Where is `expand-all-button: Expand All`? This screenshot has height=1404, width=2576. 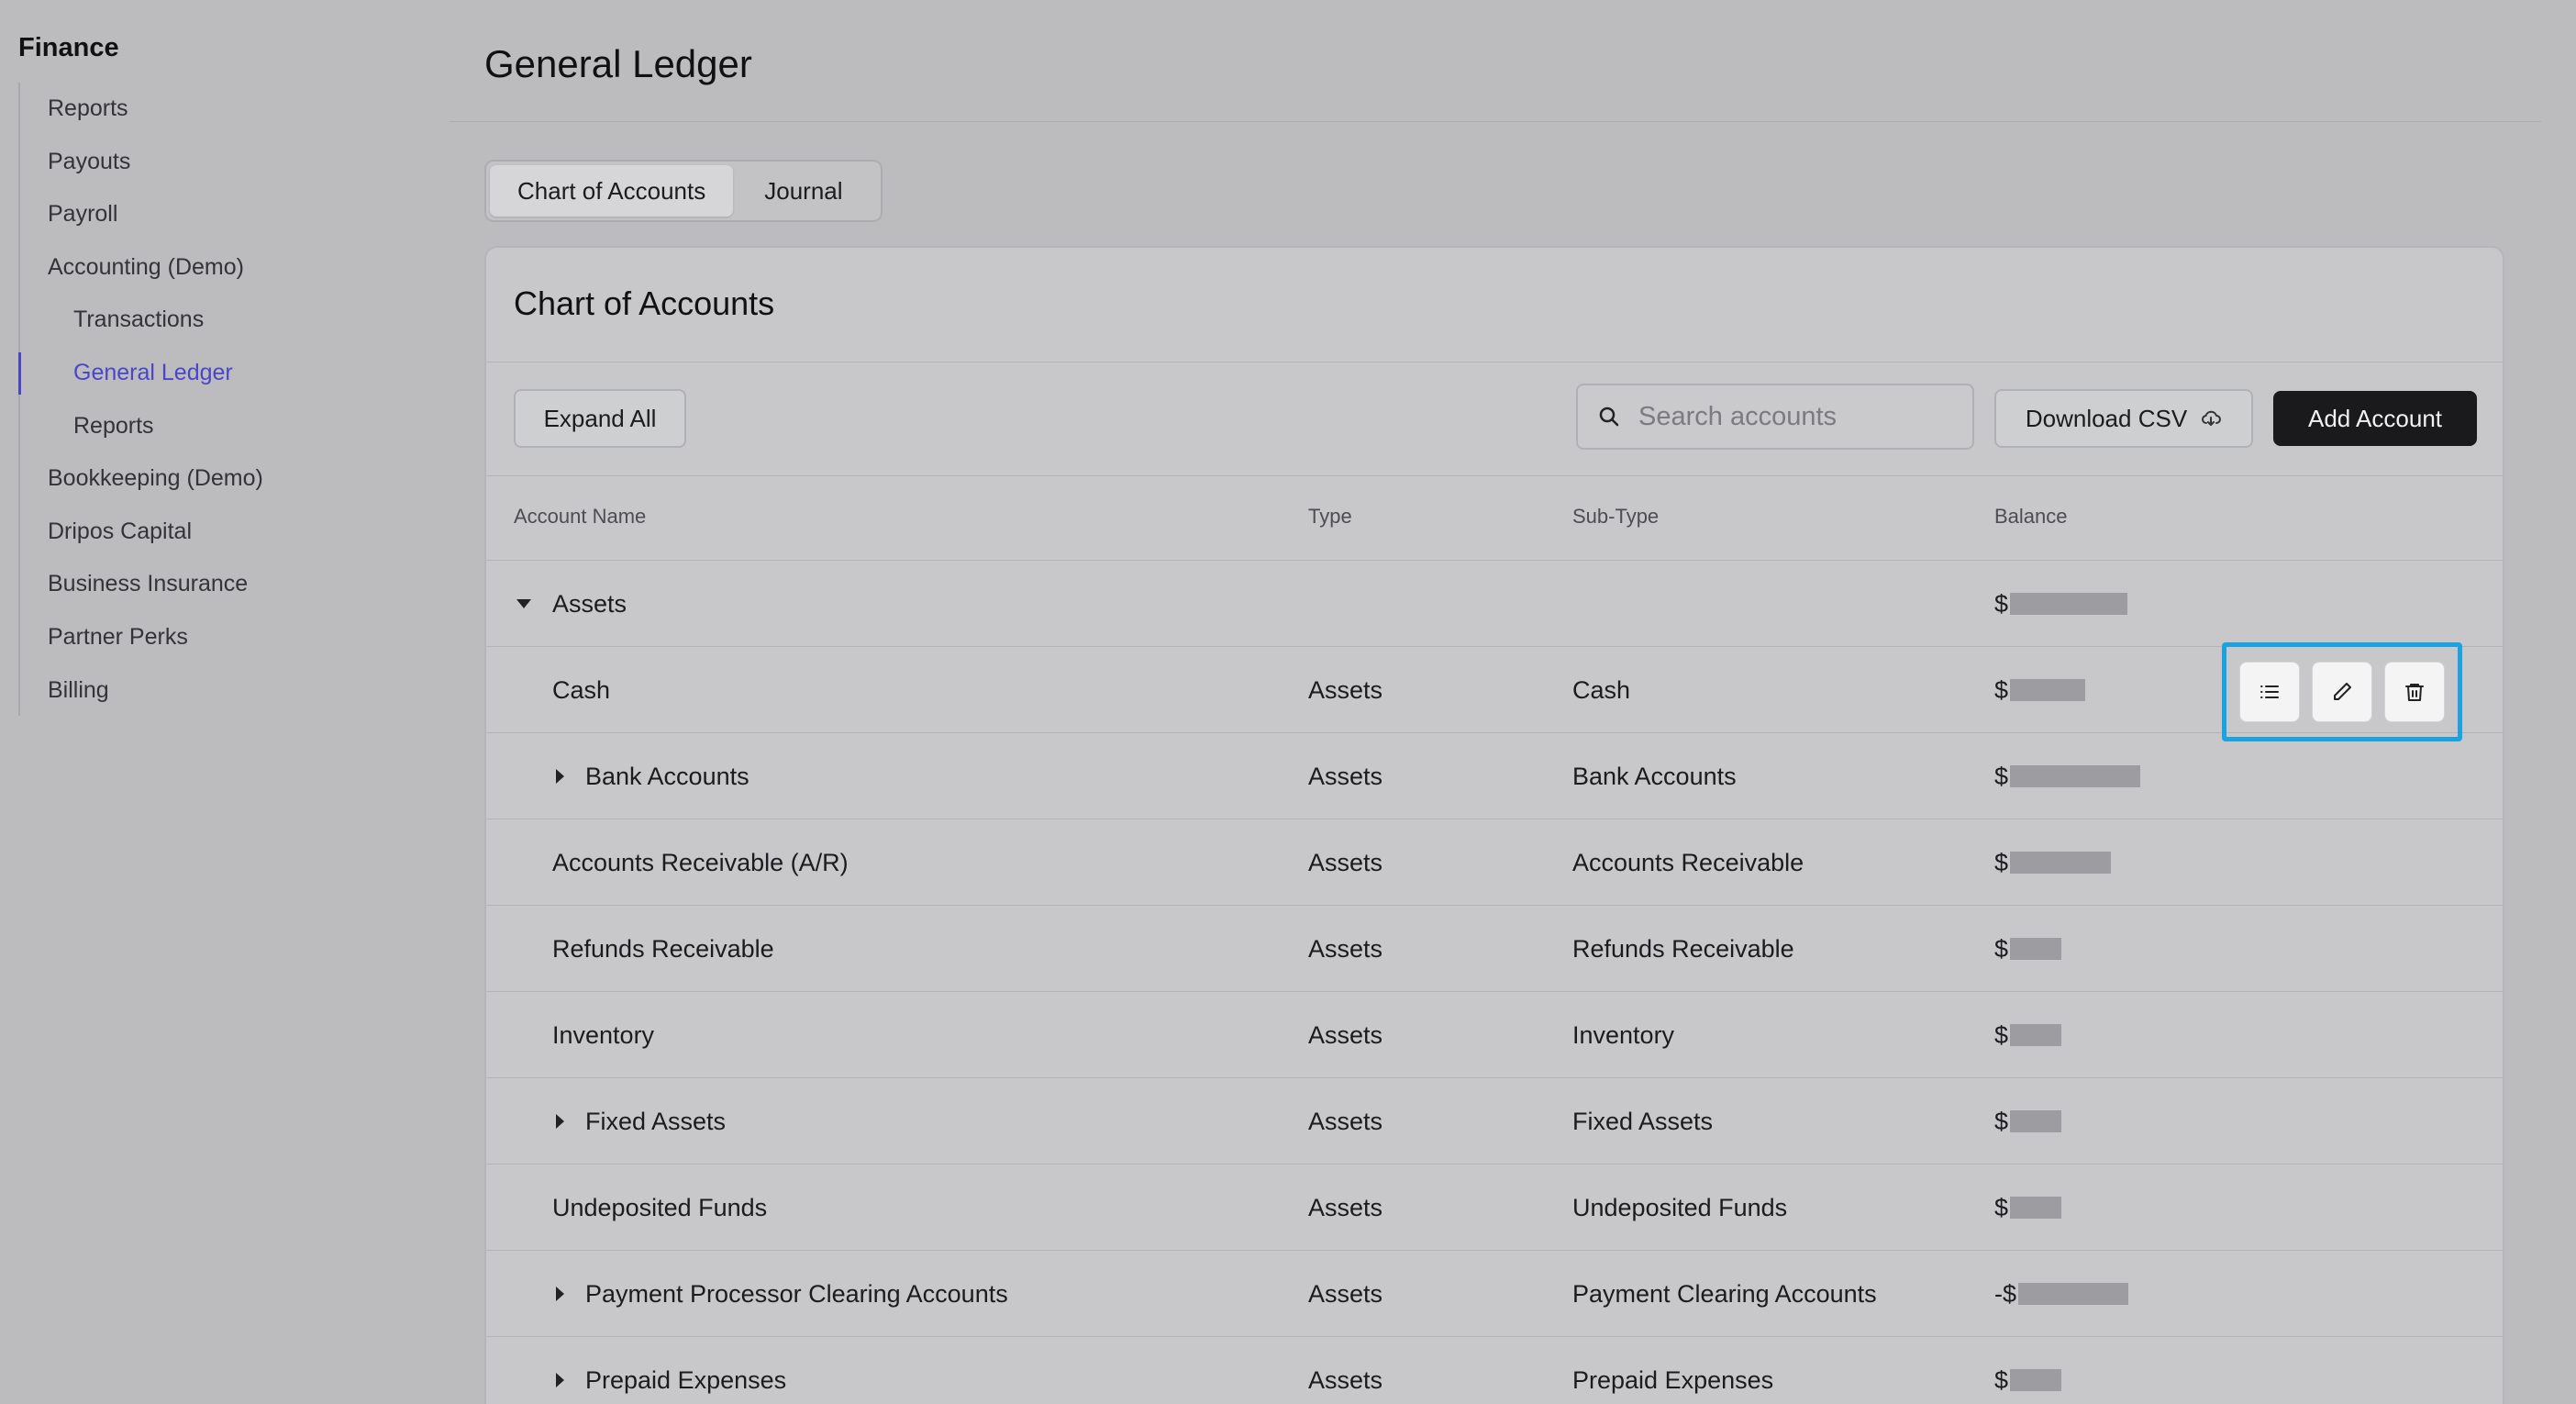 expand-all-button: Expand All is located at coordinates (600, 418).